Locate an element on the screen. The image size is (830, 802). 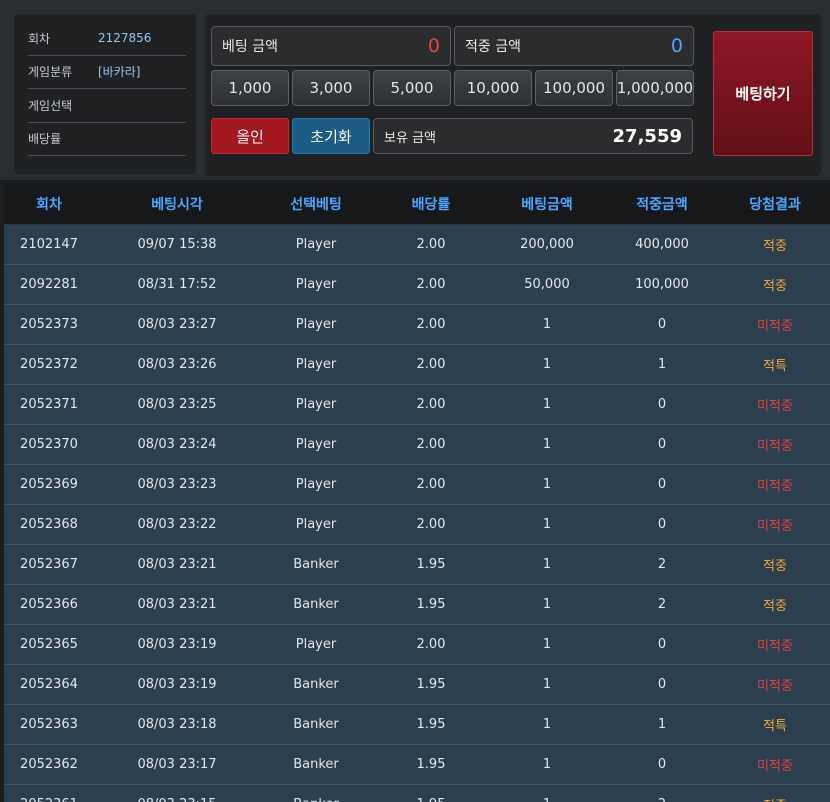
table-row: 2052370 08/03 23:24 Player 2.00 1 0 미적중 is located at coordinates (417, 444).